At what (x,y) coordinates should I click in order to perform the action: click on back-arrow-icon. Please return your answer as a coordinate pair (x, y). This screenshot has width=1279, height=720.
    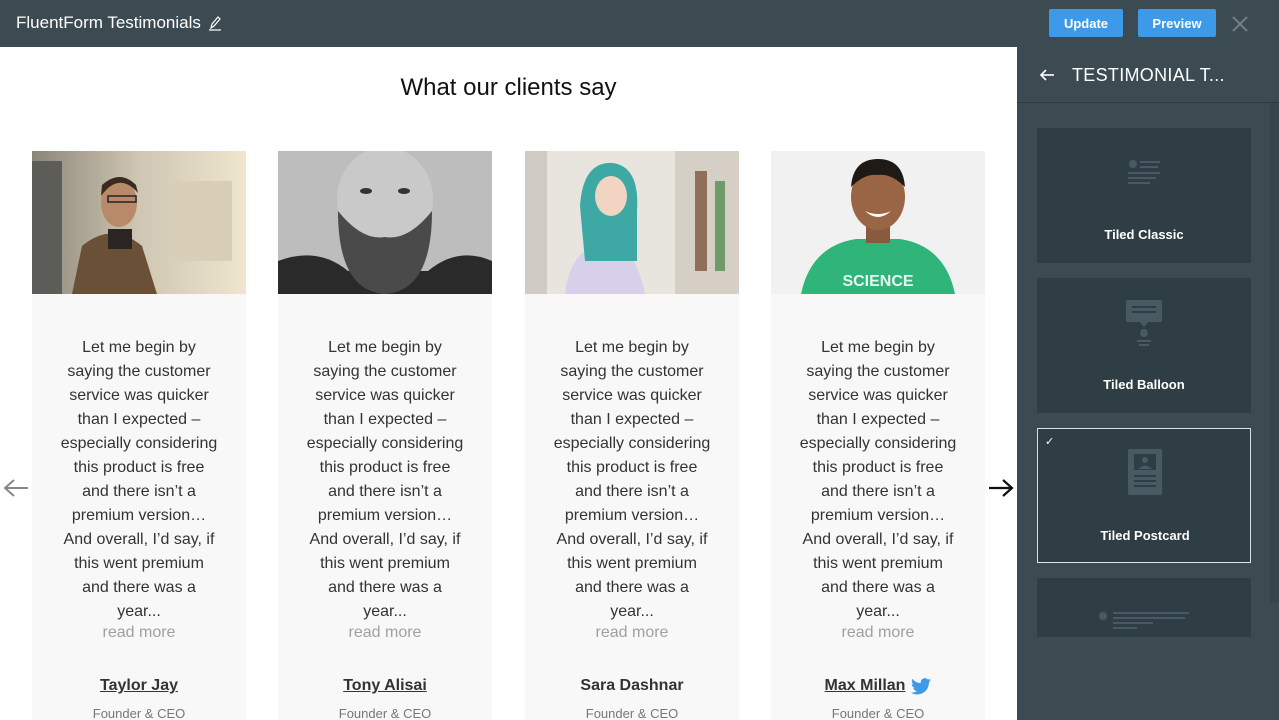
    Looking at the image, I should click on (1047, 75).